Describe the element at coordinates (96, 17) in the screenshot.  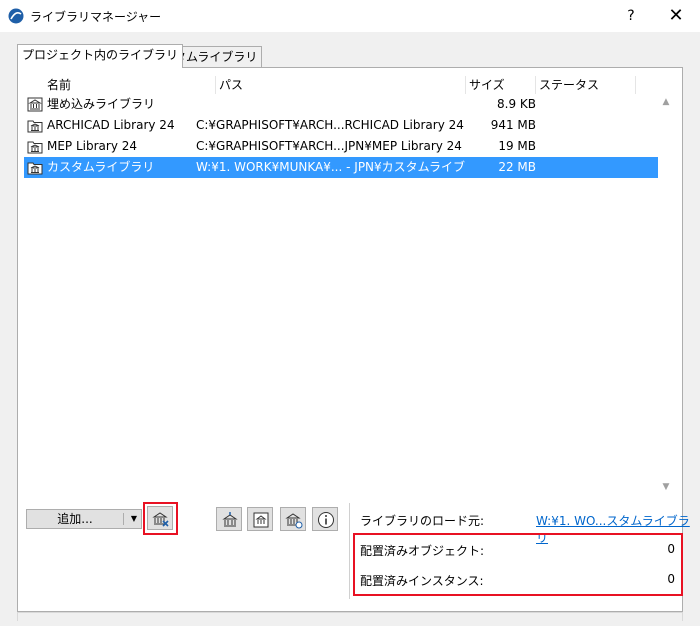
I see `window-title: ライブラリマネージャー` at that location.